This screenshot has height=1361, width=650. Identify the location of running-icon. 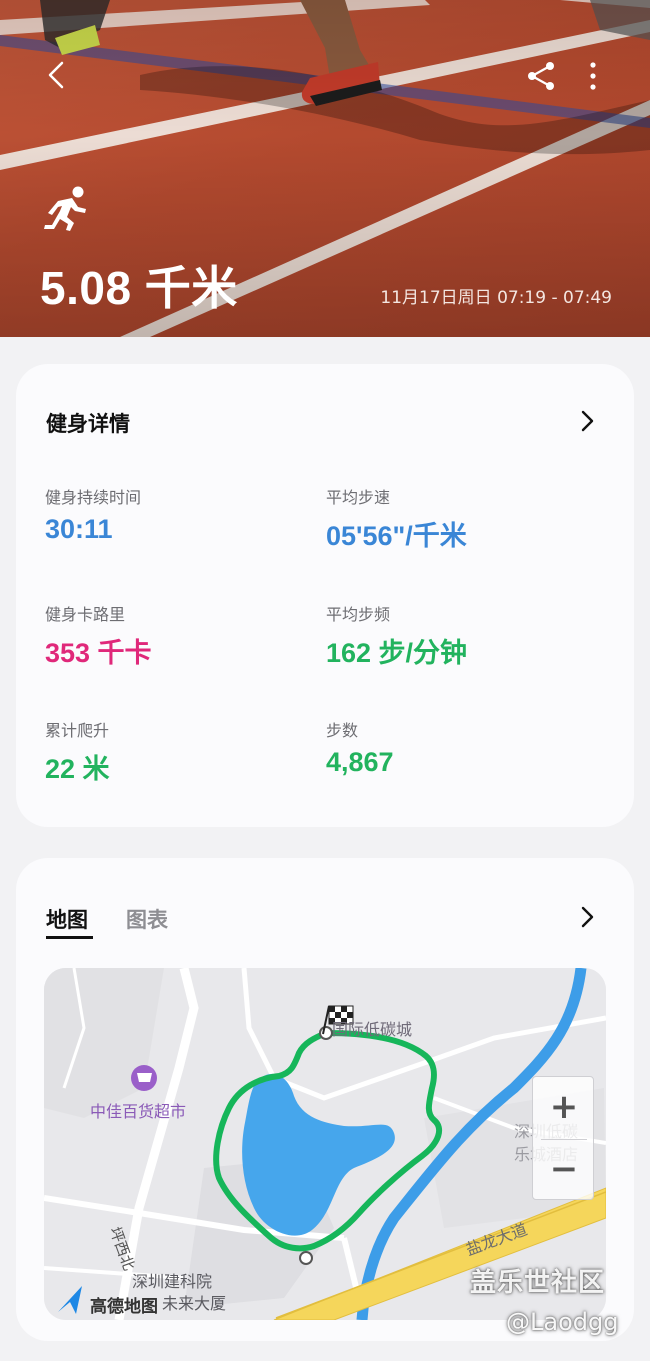
(65, 208).